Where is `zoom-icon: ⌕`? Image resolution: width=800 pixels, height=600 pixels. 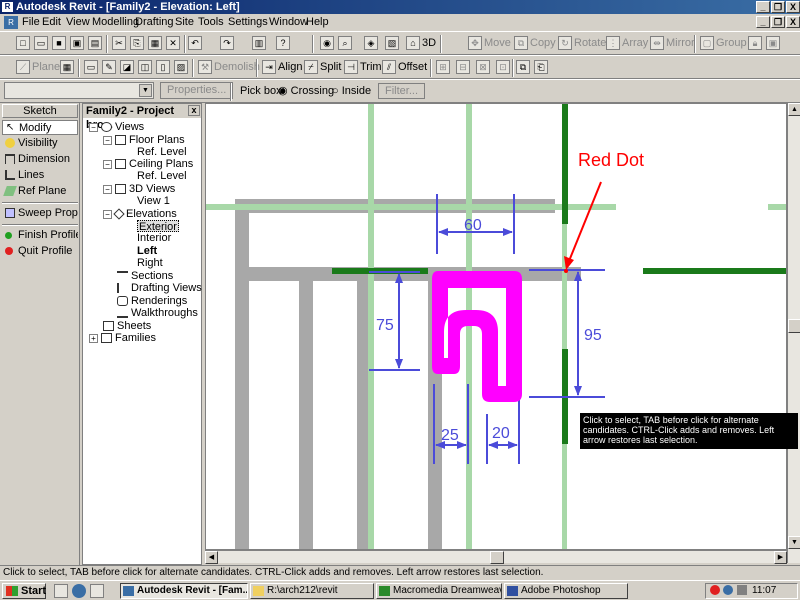 zoom-icon: ⌕ is located at coordinates (346, 43).